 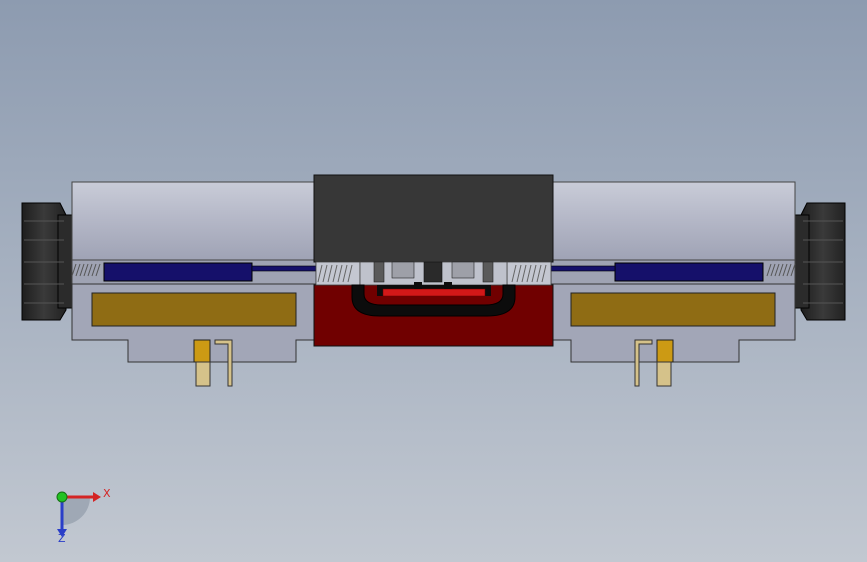 I want to click on center-block, so click(x=433, y=218).